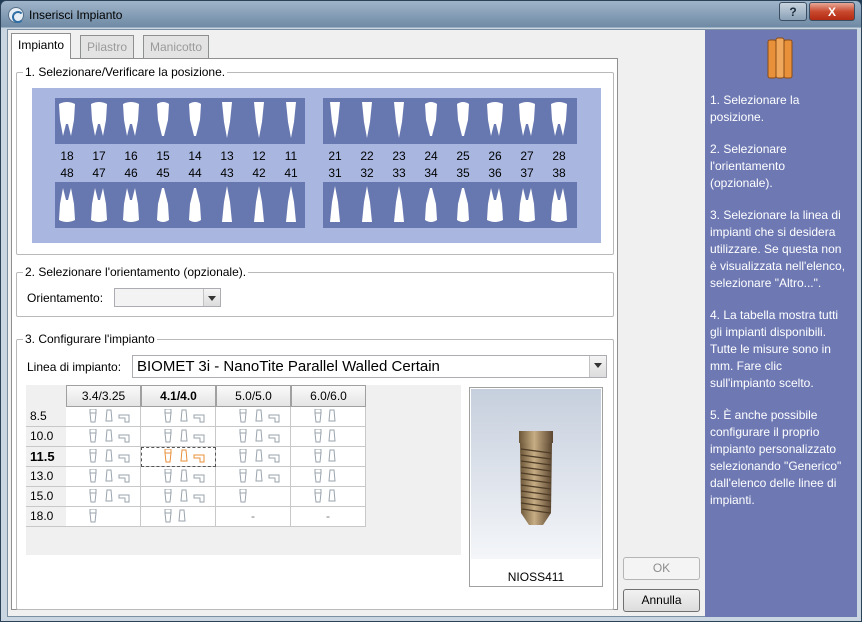  What do you see at coordinates (176, 46) in the screenshot?
I see `tab-manicotto: Manicotto` at bounding box center [176, 46].